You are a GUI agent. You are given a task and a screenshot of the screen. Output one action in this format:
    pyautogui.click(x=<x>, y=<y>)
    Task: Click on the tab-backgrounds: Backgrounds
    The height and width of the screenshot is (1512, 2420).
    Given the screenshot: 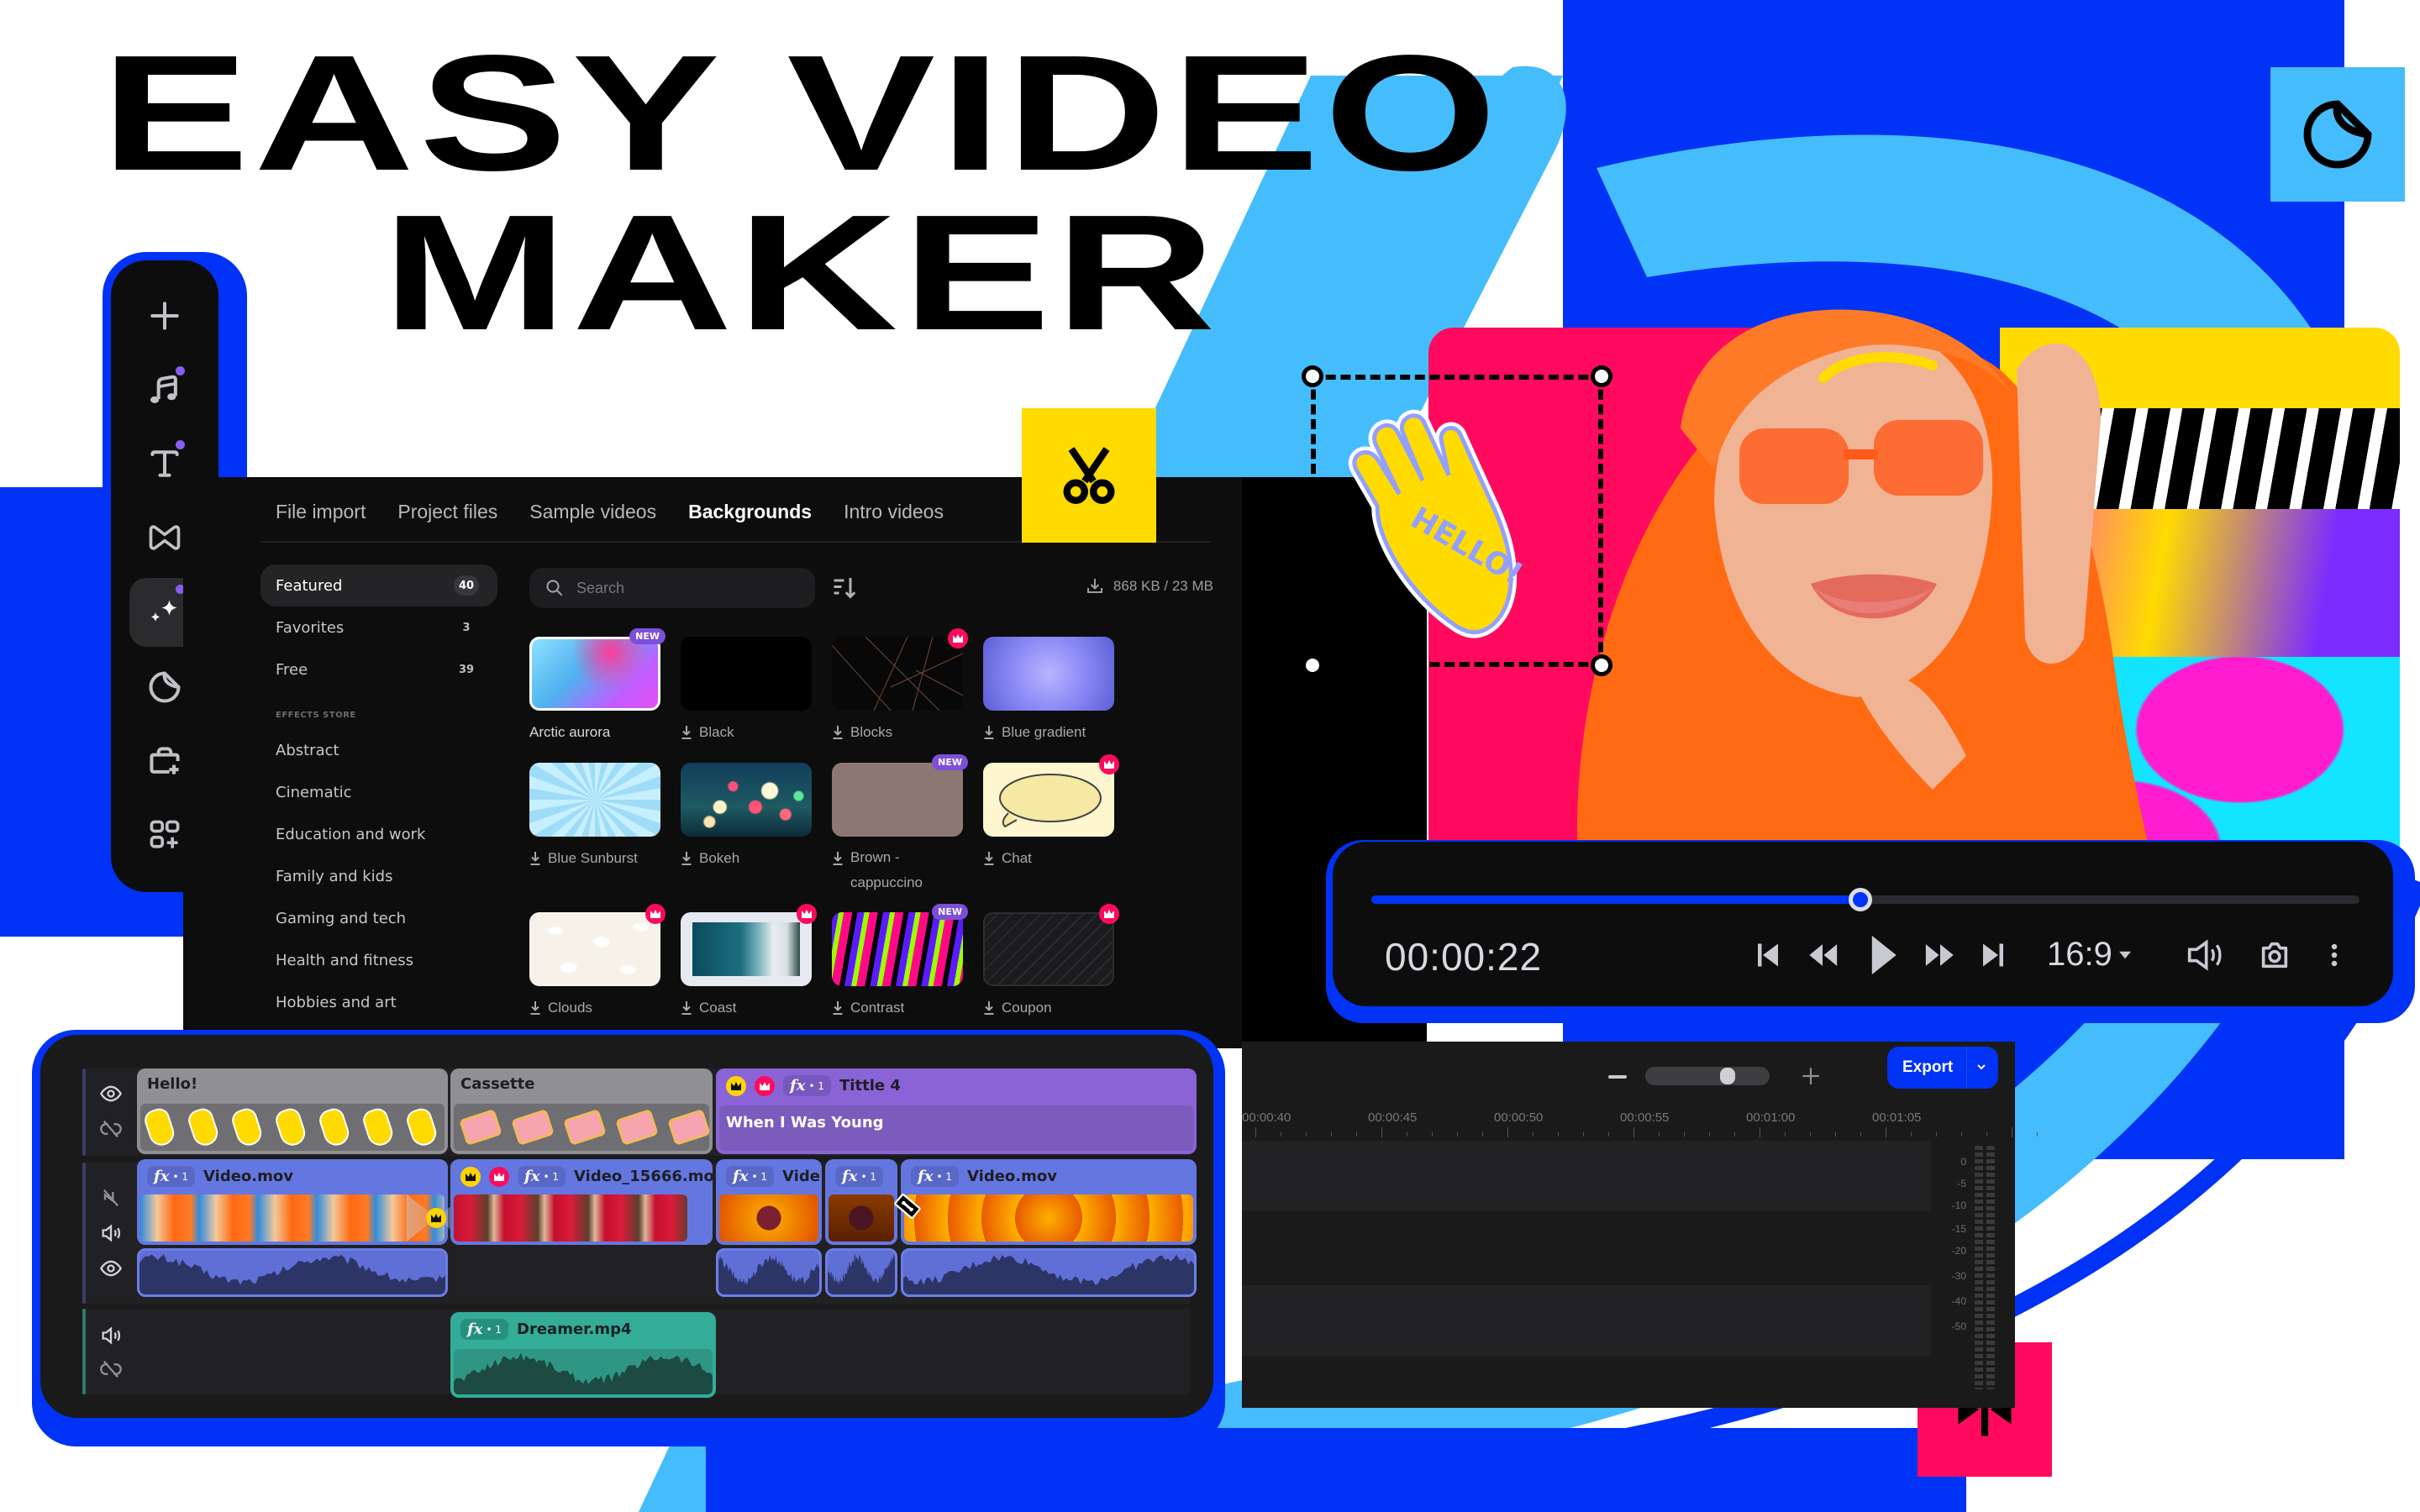 What is the action you would take?
    pyautogui.click(x=750, y=512)
    